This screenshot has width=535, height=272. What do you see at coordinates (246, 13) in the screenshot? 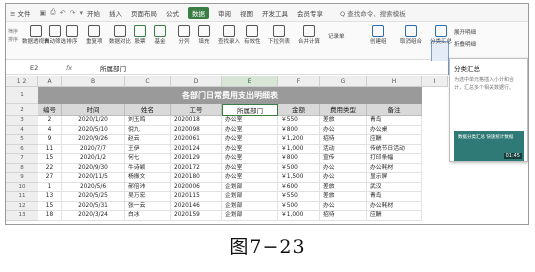
I see `menu-tab-view: 视图` at bounding box center [246, 13].